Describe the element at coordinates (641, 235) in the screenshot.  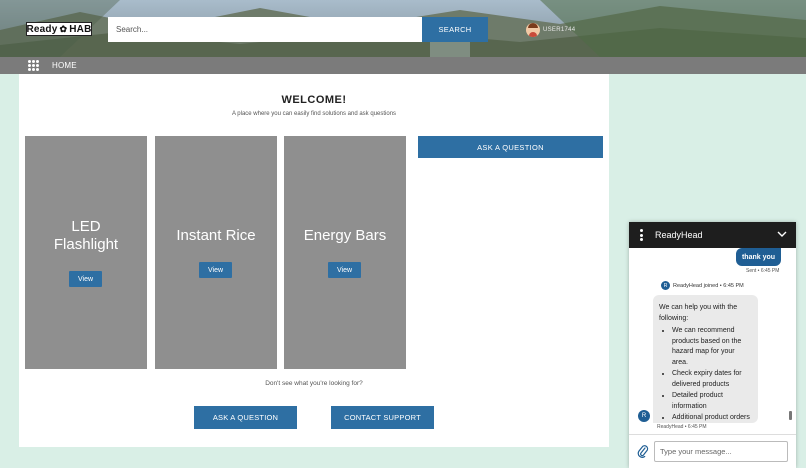
I see `kebab-menu-icon` at that location.